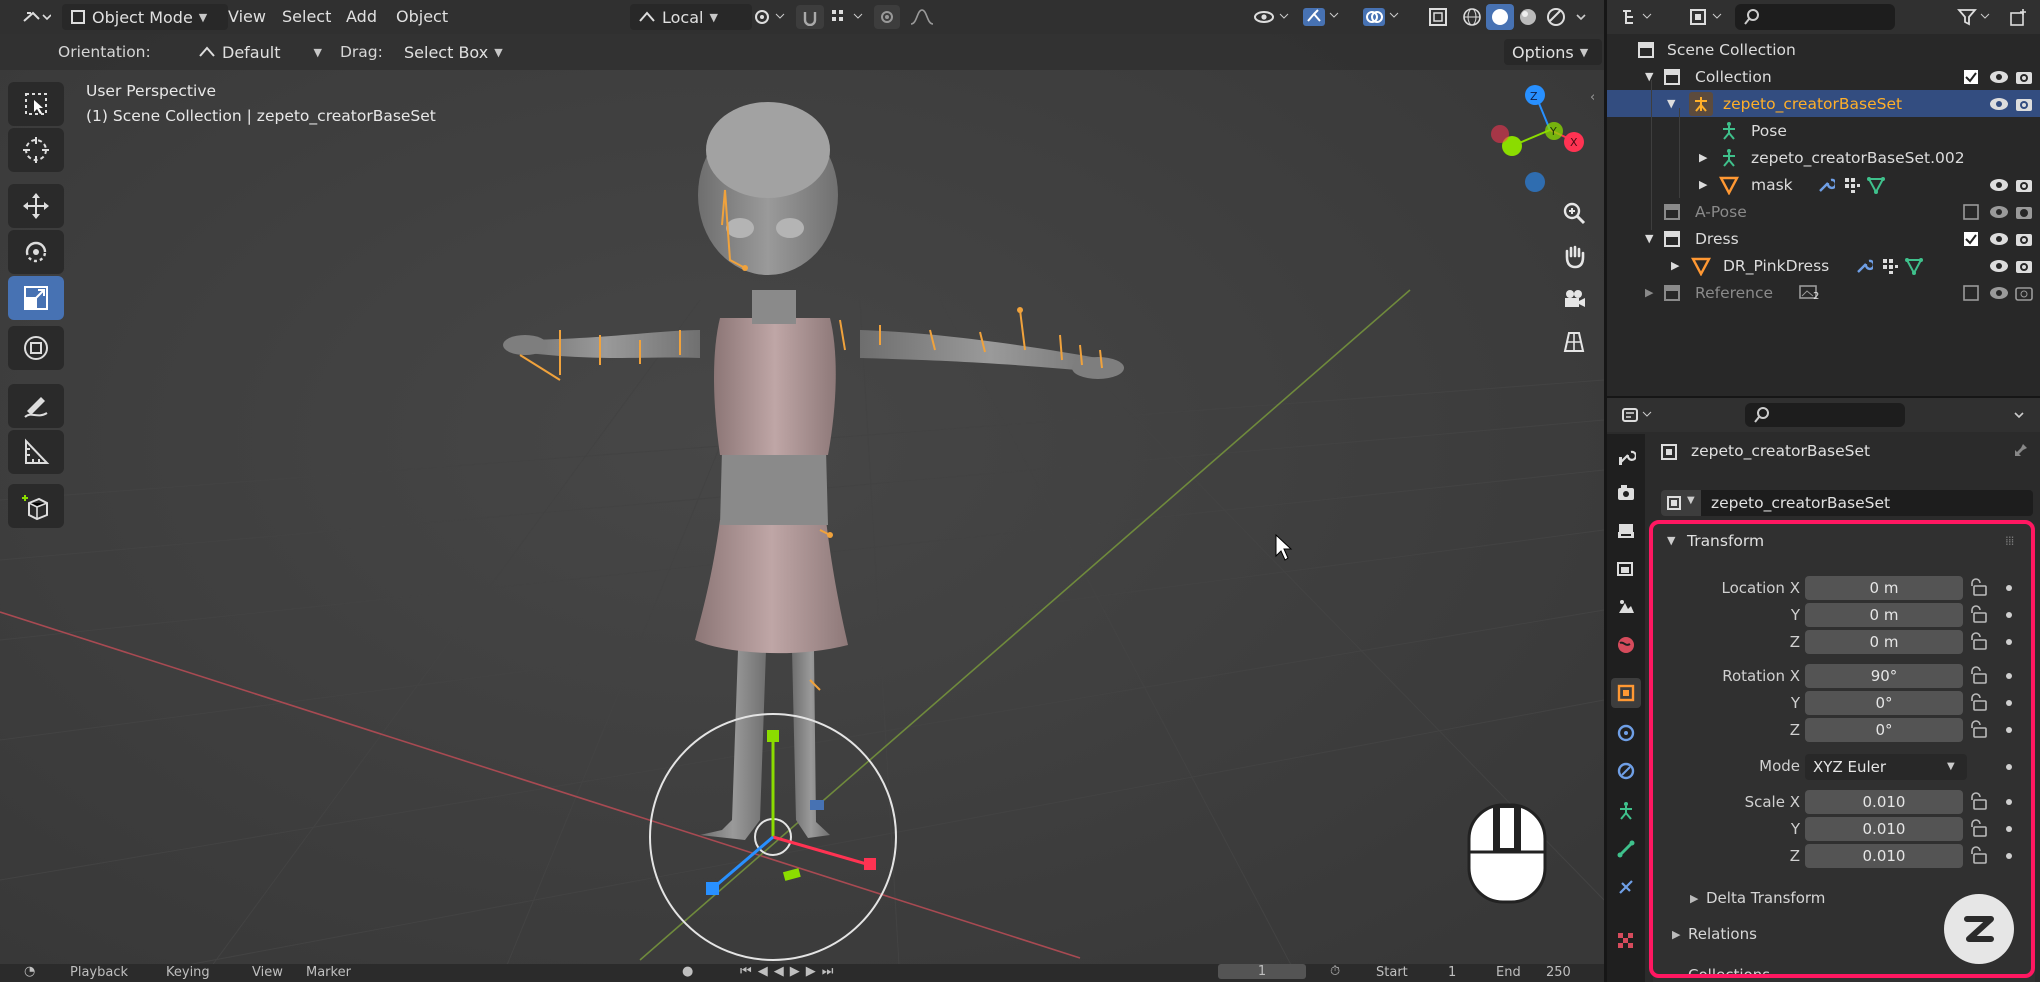  I want to click on material-shading-icon, so click(1528, 17).